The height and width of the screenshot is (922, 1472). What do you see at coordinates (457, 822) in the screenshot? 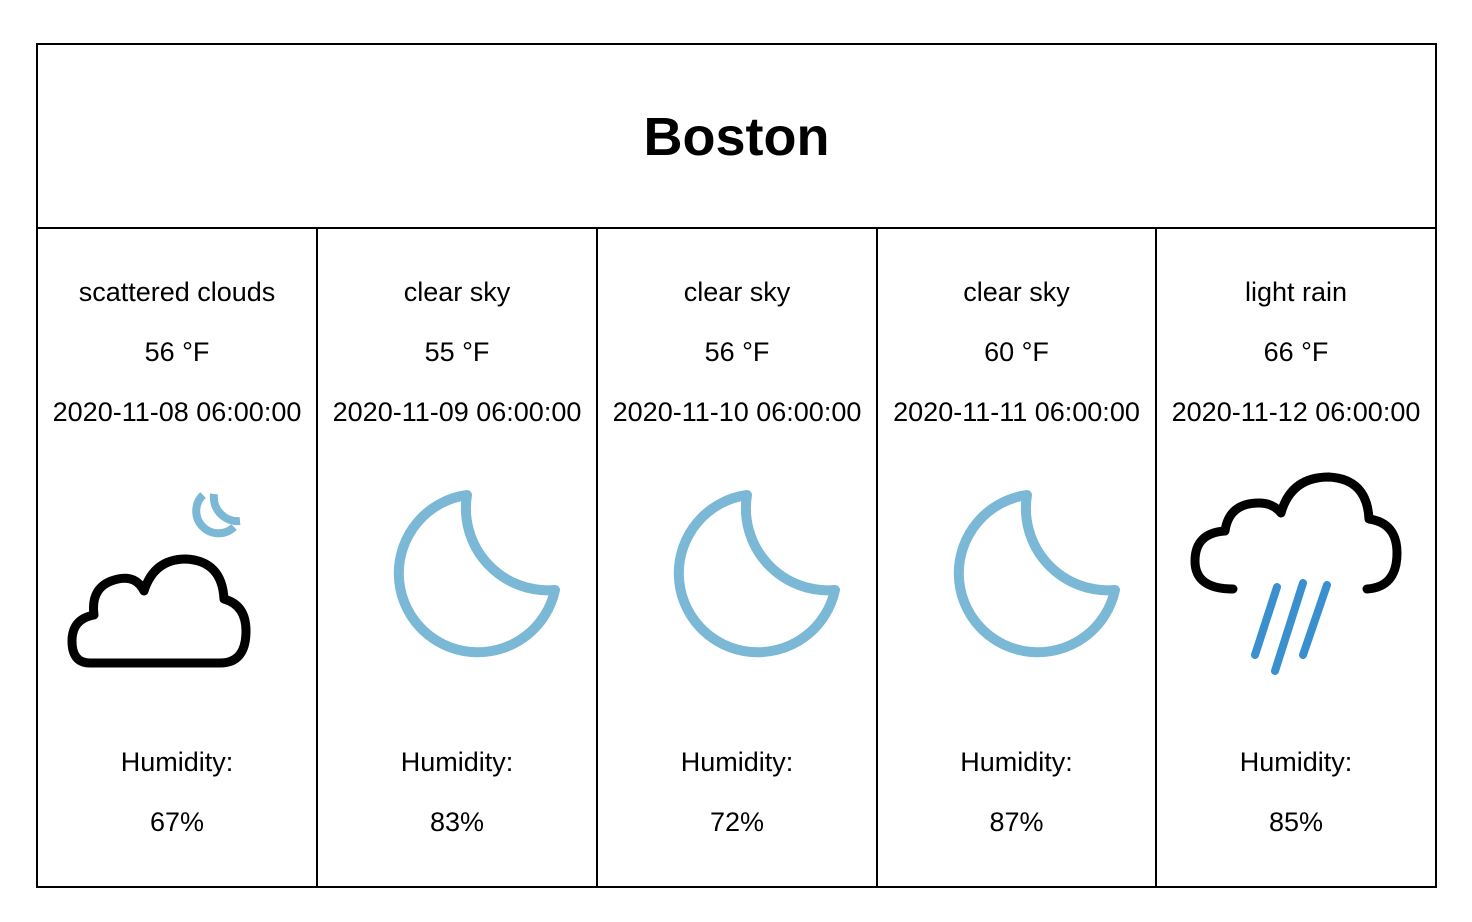
I see `humidity-value: 83%` at bounding box center [457, 822].